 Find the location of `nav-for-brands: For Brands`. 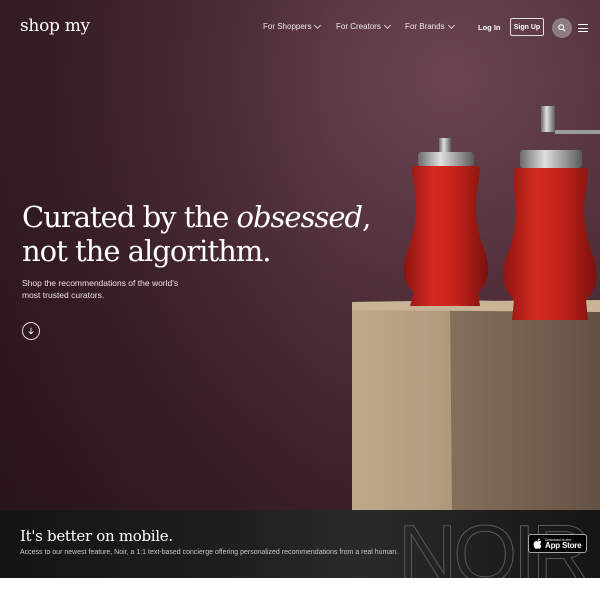

nav-for-brands: For Brands is located at coordinates (430, 26).